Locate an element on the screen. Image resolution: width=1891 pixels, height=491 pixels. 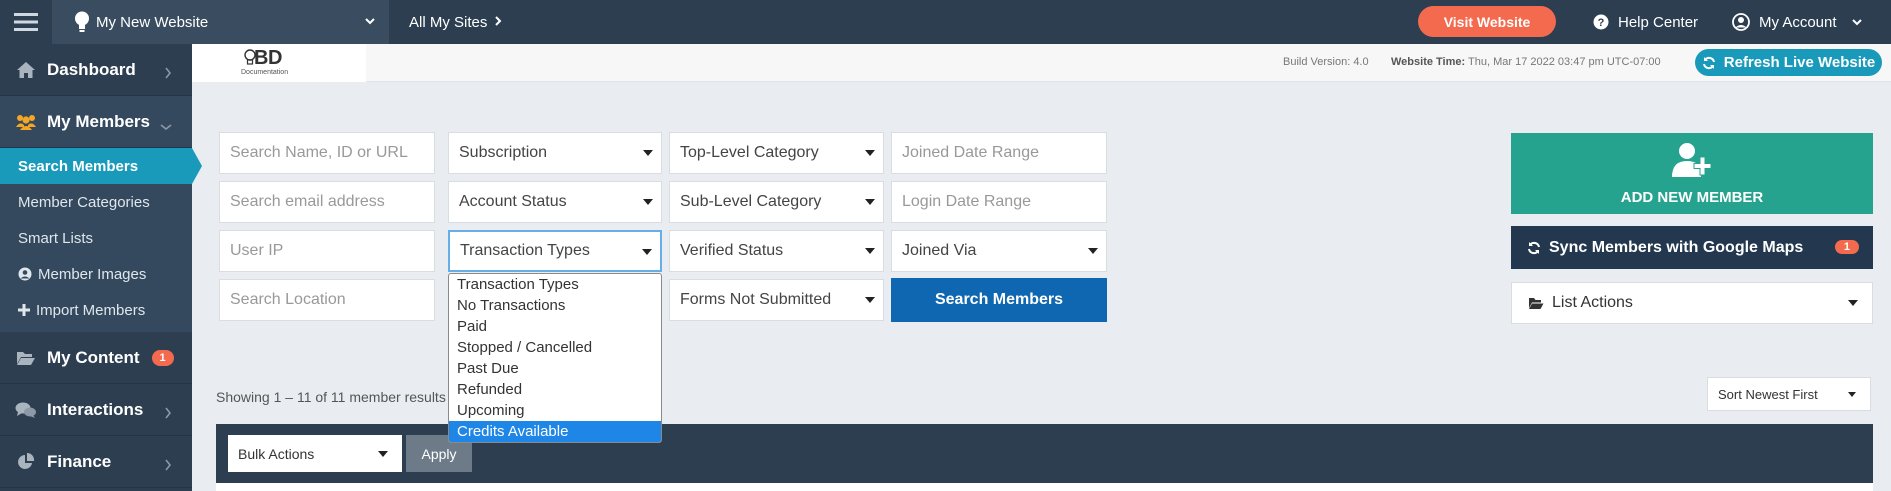
placeholder-text: Search Name, ID or URL is located at coordinates (319, 152).